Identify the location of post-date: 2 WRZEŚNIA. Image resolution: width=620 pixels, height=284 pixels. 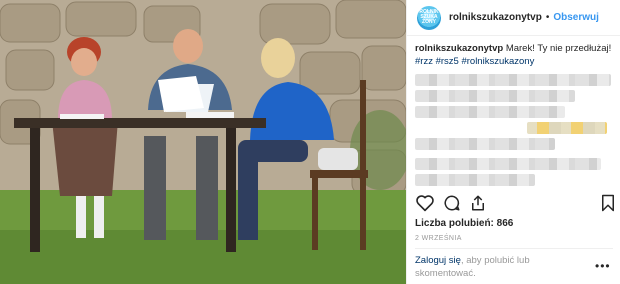
(438, 238).